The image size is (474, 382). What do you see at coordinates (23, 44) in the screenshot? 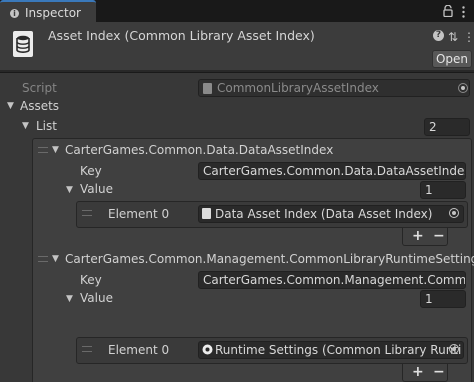
I see `asset-icon` at bounding box center [23, 44].